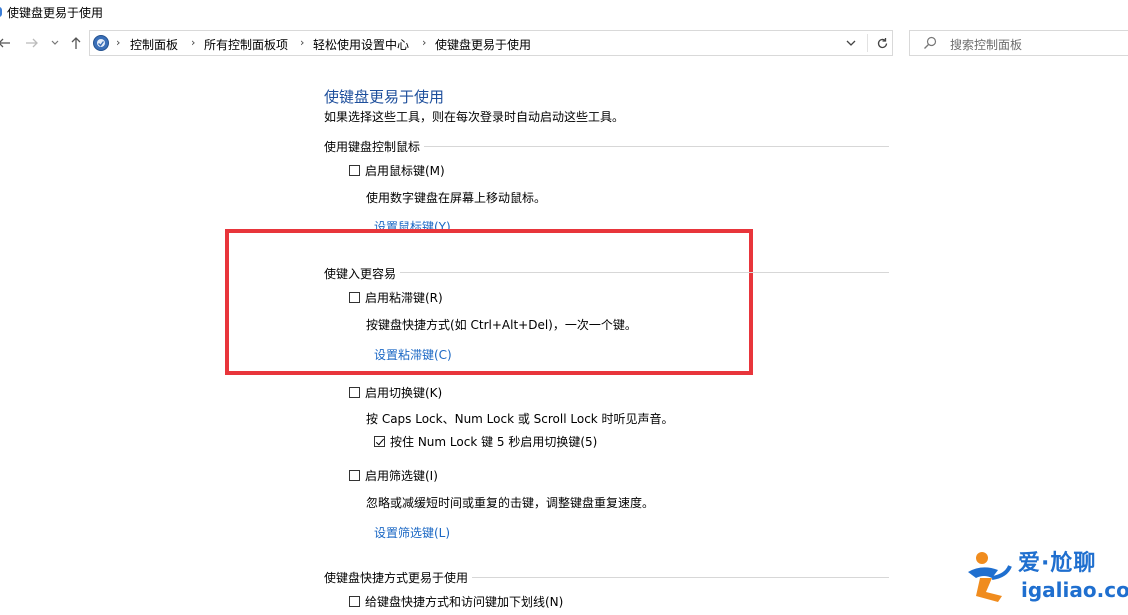 The height and width of the screenshot is (615, 1128). Describe the element at coordinates (456, 198) in the screenshot. I see `mouse-keys-description: 使用数字键盘在屏幕上移动鼠标。` at that location.